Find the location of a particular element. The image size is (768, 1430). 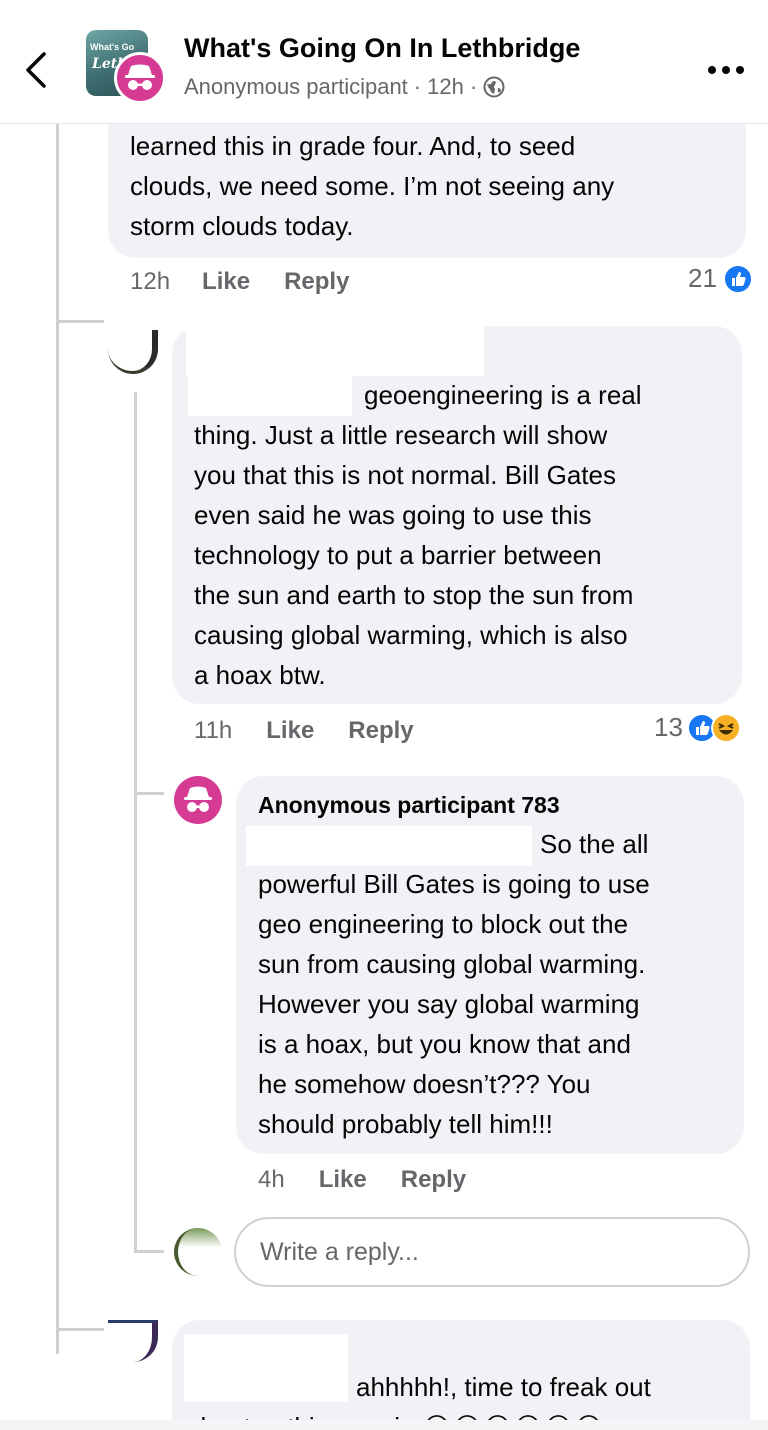

thread-line-nested is located at coordinates (135, 822).